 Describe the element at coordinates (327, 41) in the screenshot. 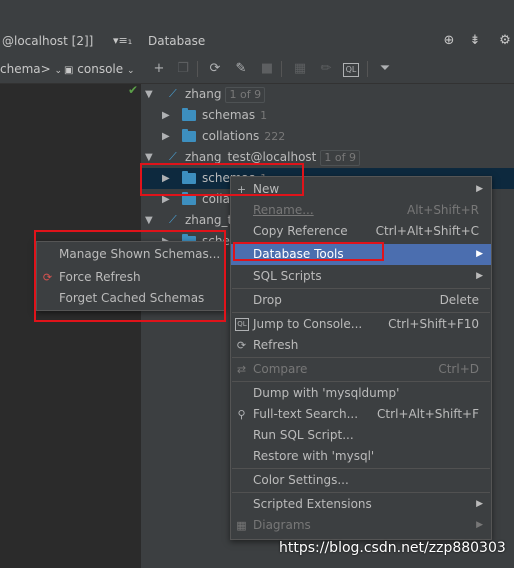

I see `database-panel-header: Database ⊕ ⇟ ⚙` at that location.